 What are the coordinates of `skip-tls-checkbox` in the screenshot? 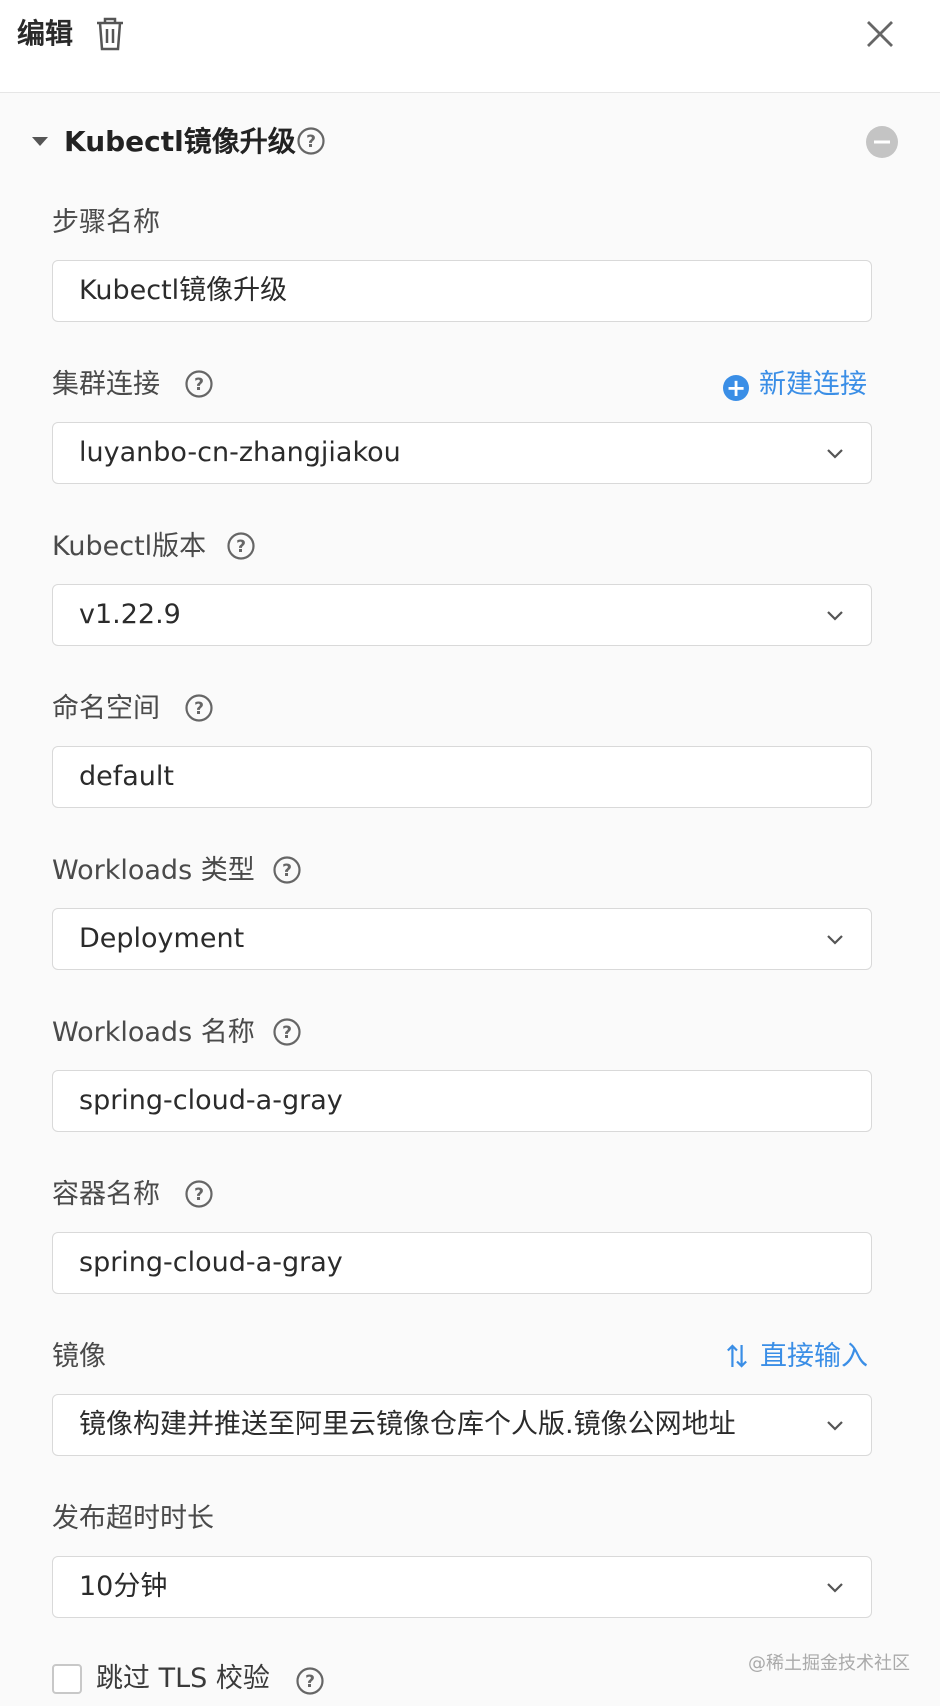 It's located at (67, 1679).